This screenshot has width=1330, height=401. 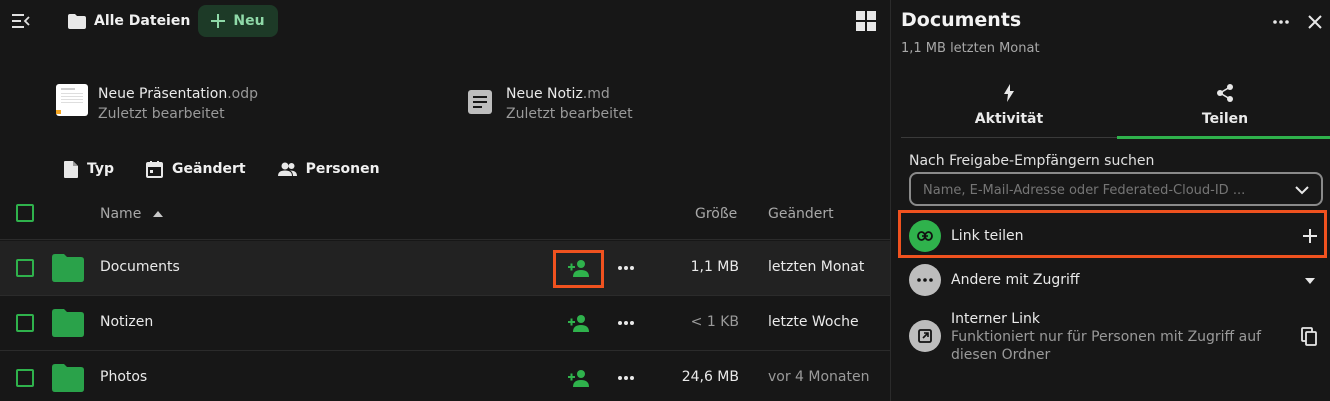 I want to click on recent-file-note: Neue Notiz.md Zuletzt bearbeitet, so click(x=548, y=104).